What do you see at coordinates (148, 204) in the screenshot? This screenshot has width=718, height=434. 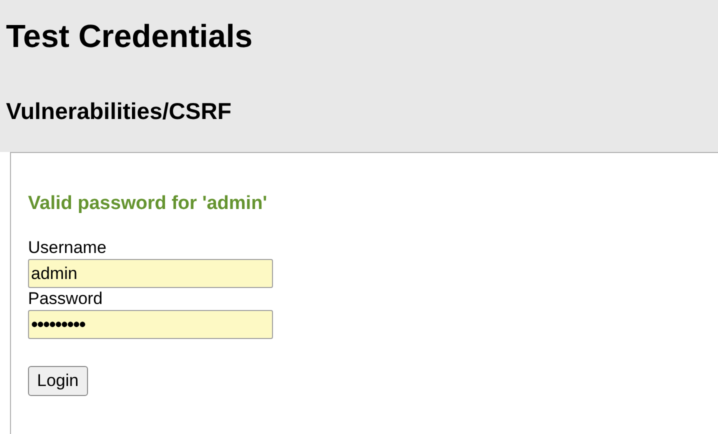 I see `status-message: Valid password for 'admin'` at bounding box center [148, 204].